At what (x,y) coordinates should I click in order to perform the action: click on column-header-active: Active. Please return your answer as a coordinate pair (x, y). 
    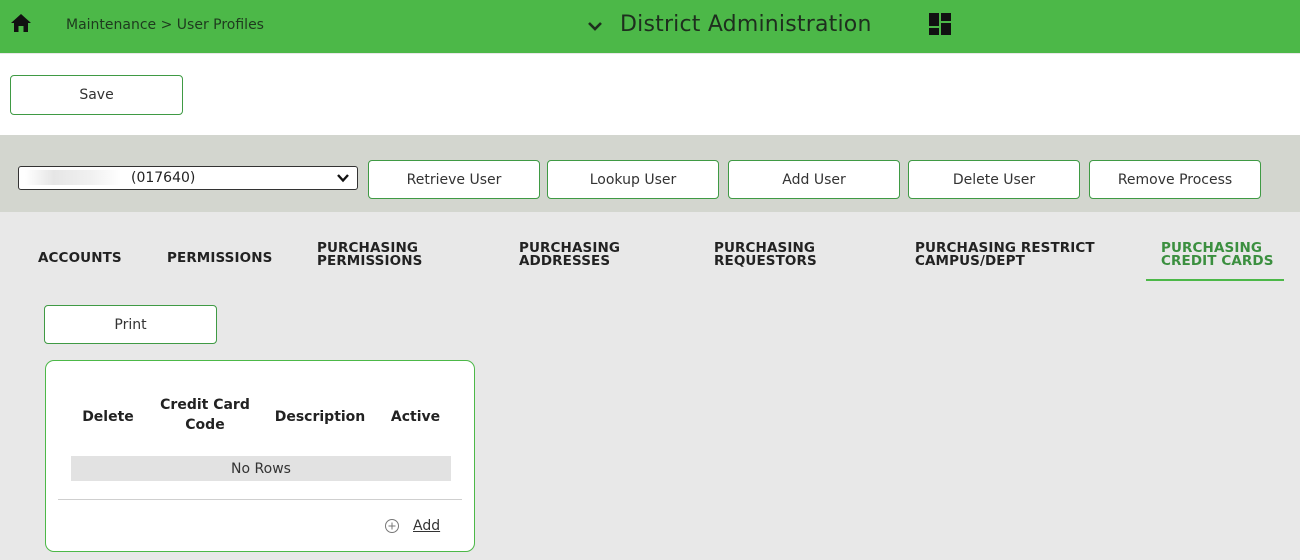
    Looking at the image, I should click on (415, 417).